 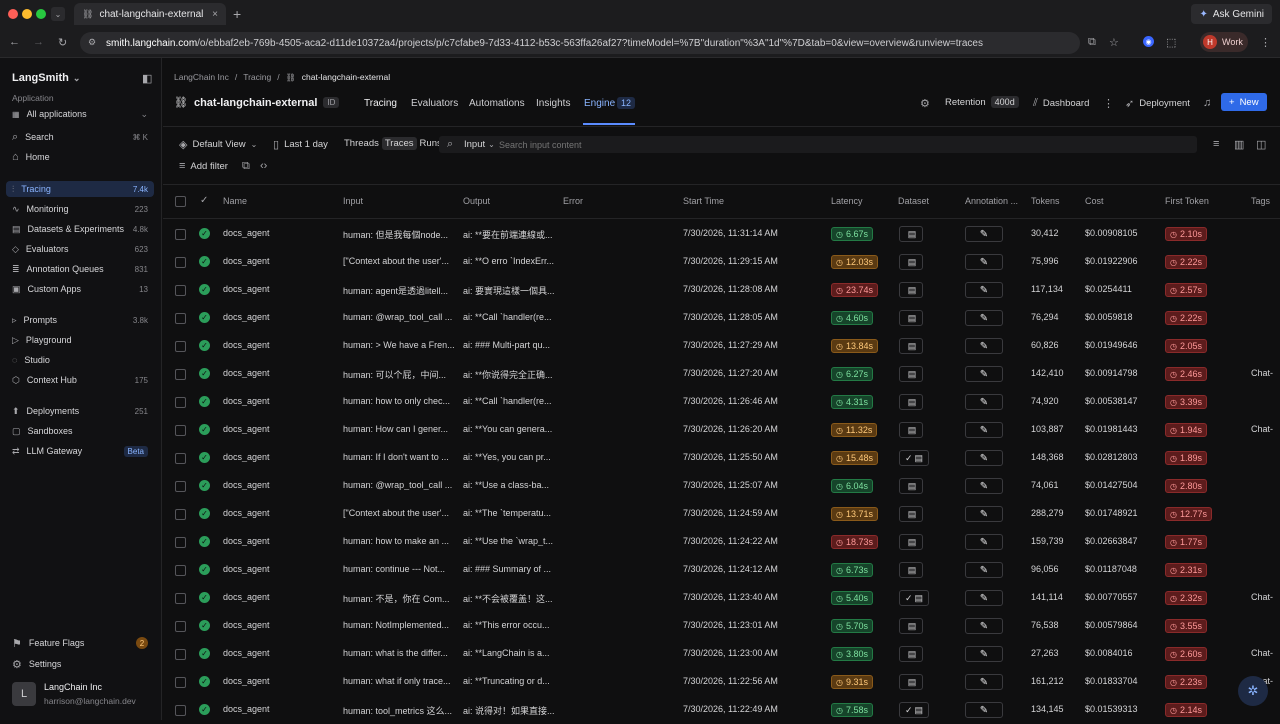 I want to click on profile-button: H Work, so click(x=1224, y=42).